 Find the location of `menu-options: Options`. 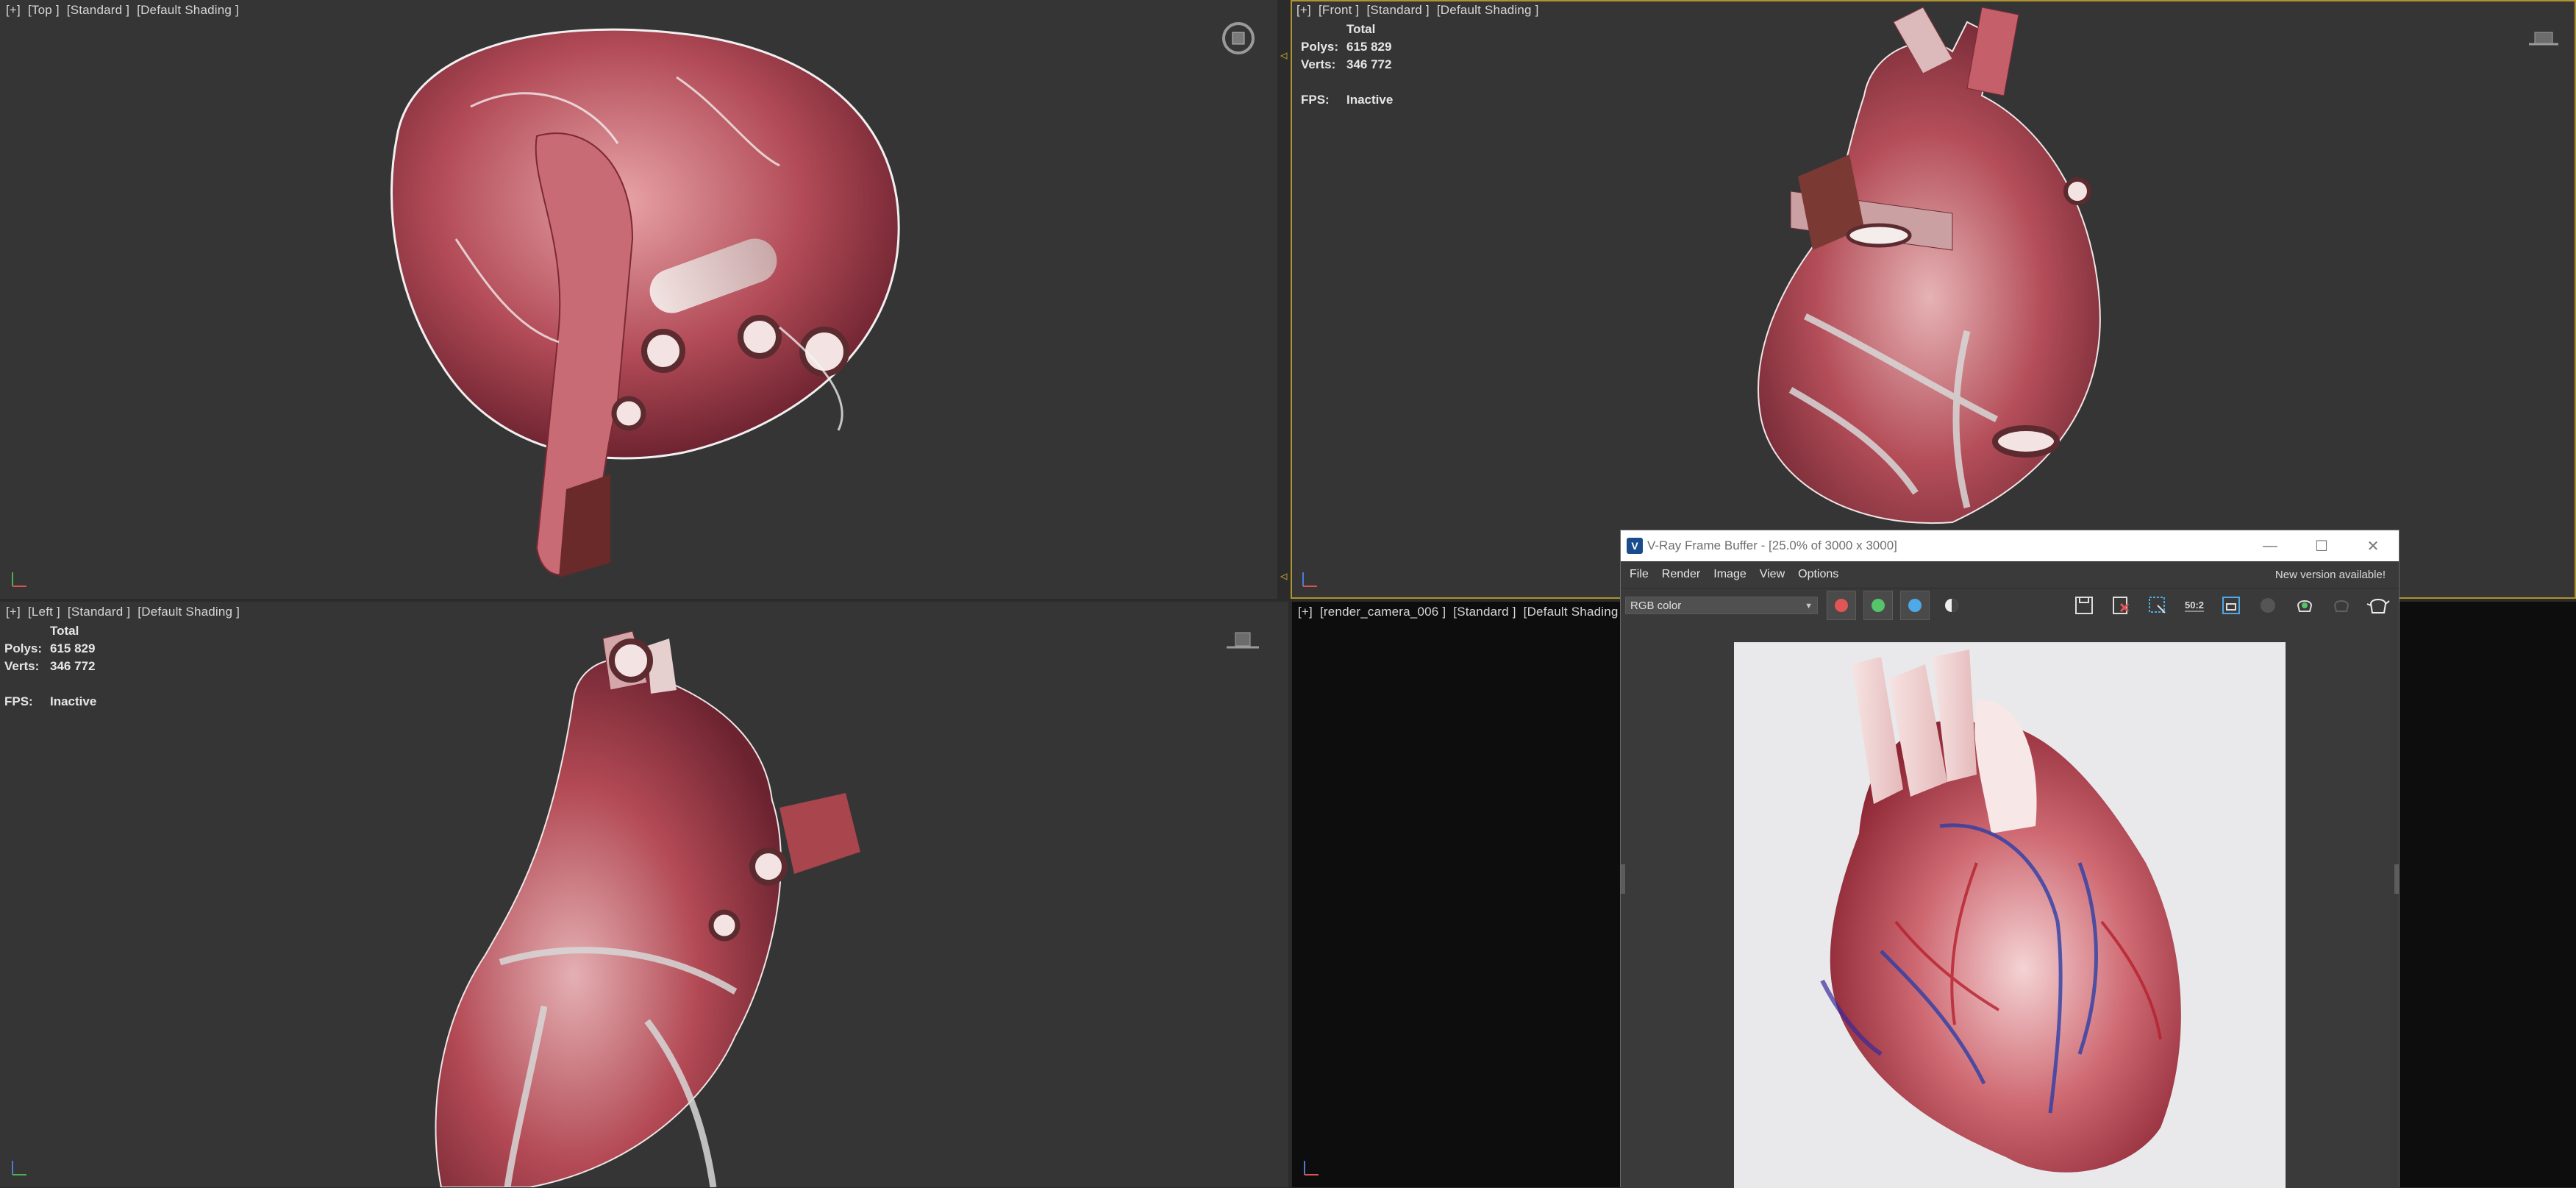

menu-options: Options is located at coordinates (1818, 575).